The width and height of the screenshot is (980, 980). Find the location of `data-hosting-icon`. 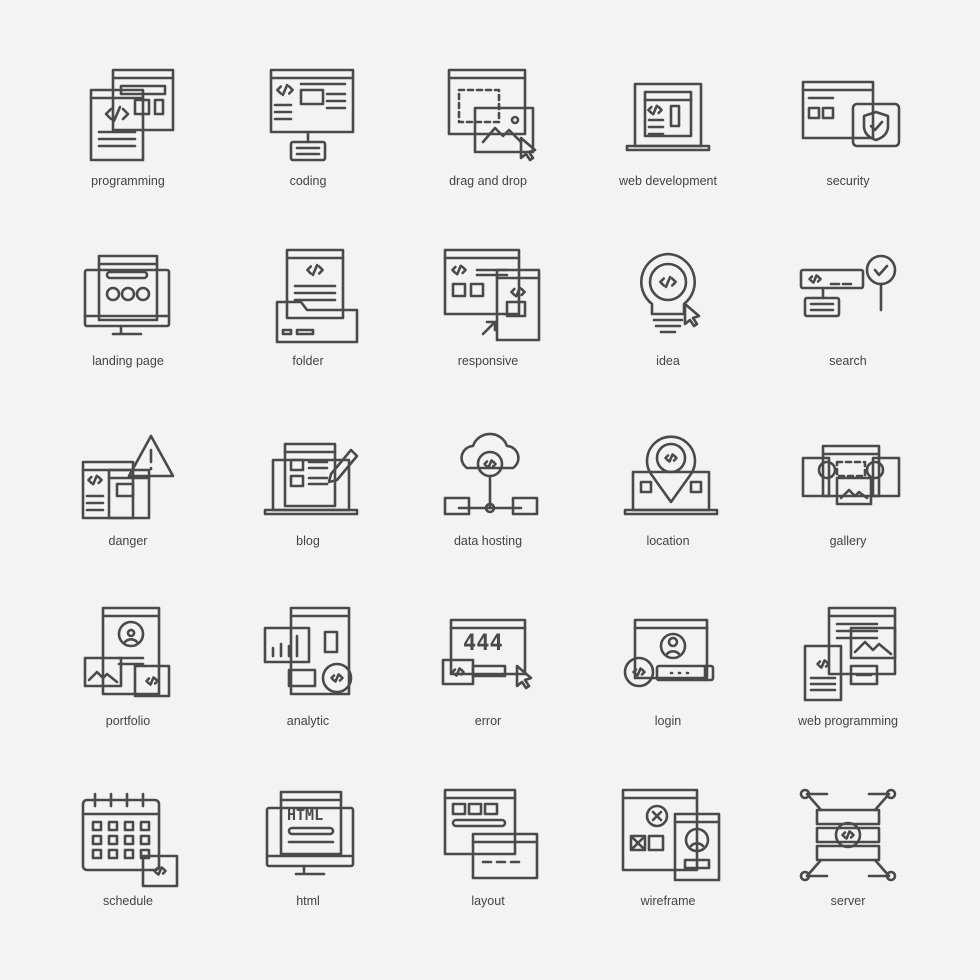

data-hosting-icon is located at coordinates (491, 474).